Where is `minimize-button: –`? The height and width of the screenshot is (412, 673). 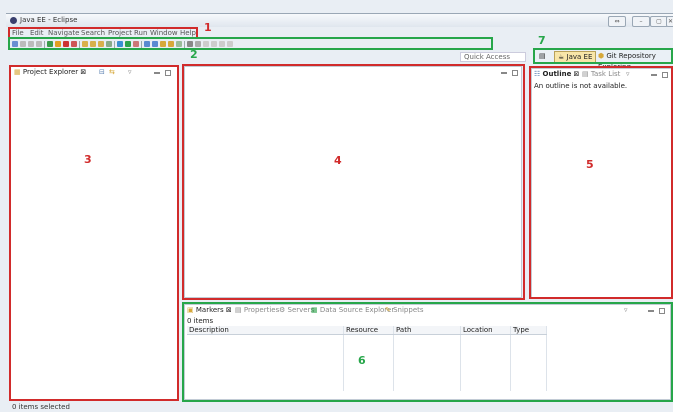
minimize-button: – is located at coordinates (641, 21).